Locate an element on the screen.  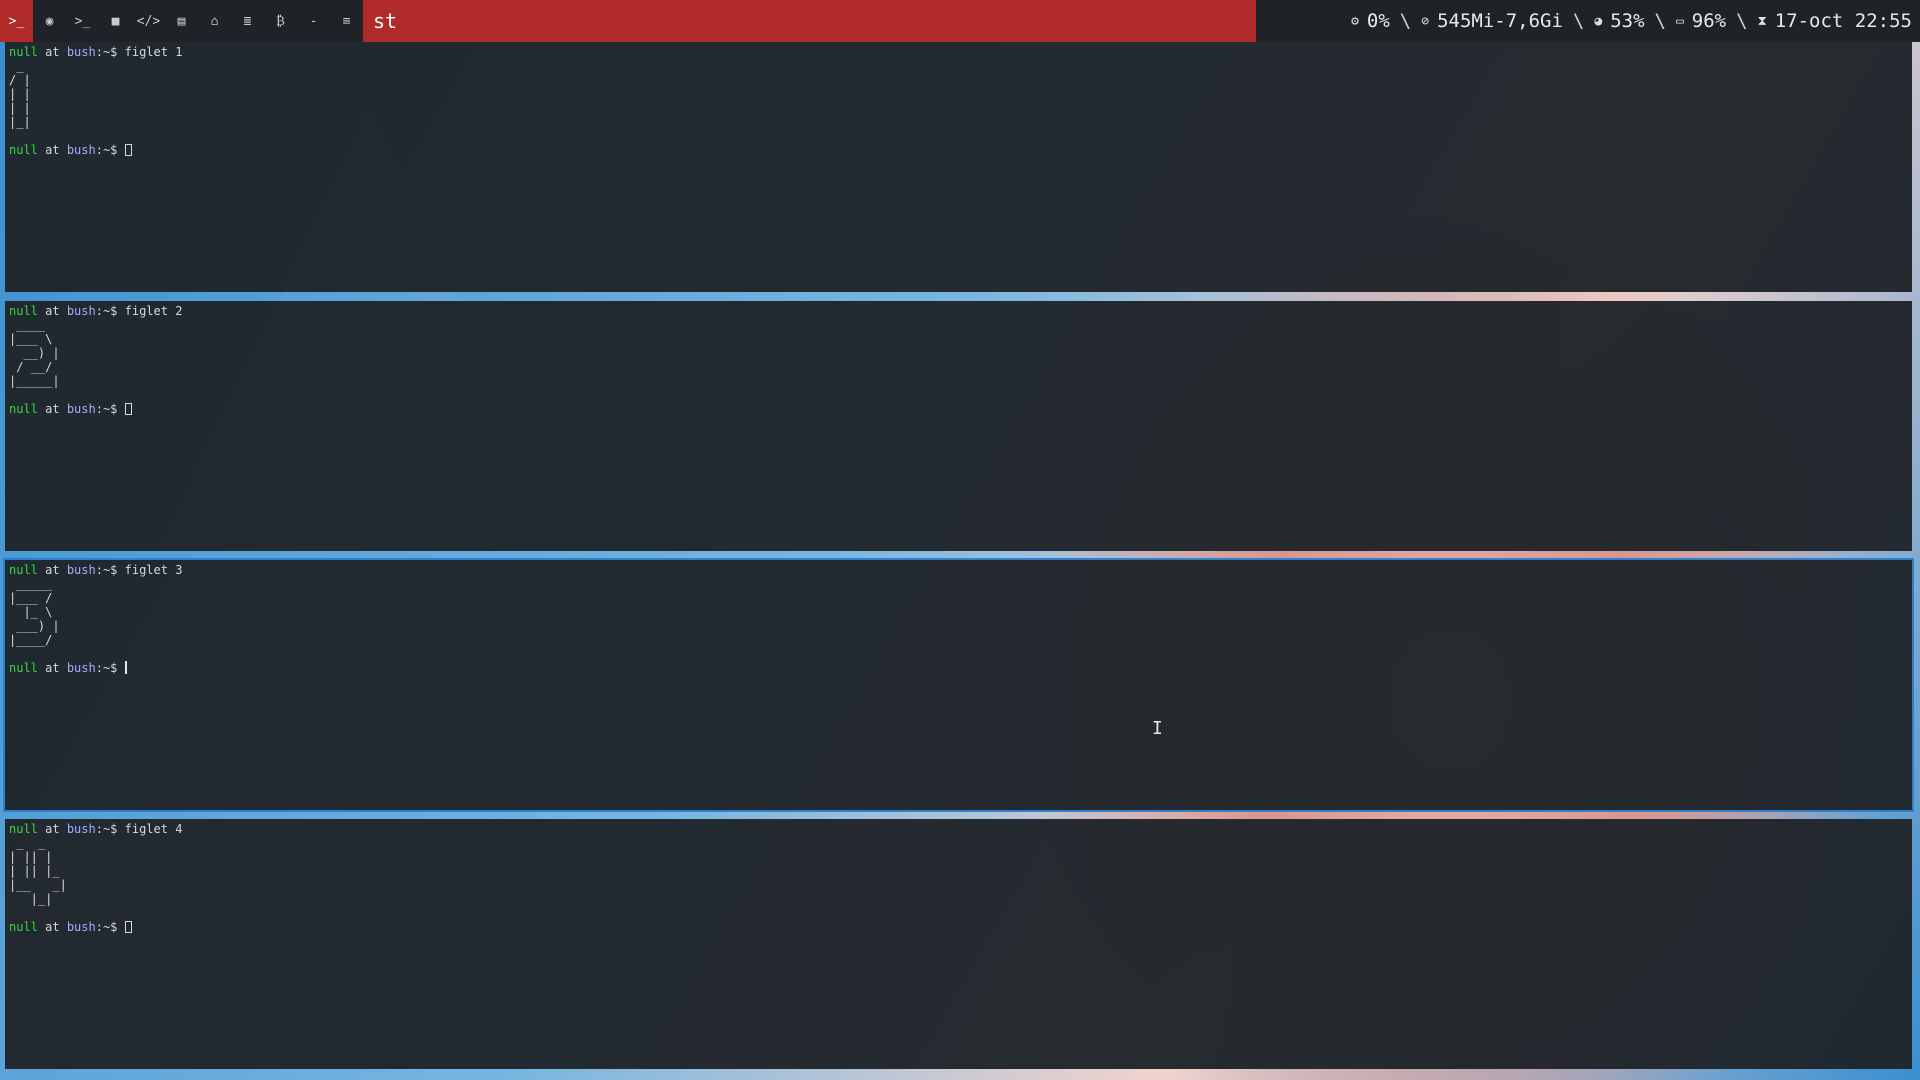
shell-tag: >_ is located at coordinates (82, 21).